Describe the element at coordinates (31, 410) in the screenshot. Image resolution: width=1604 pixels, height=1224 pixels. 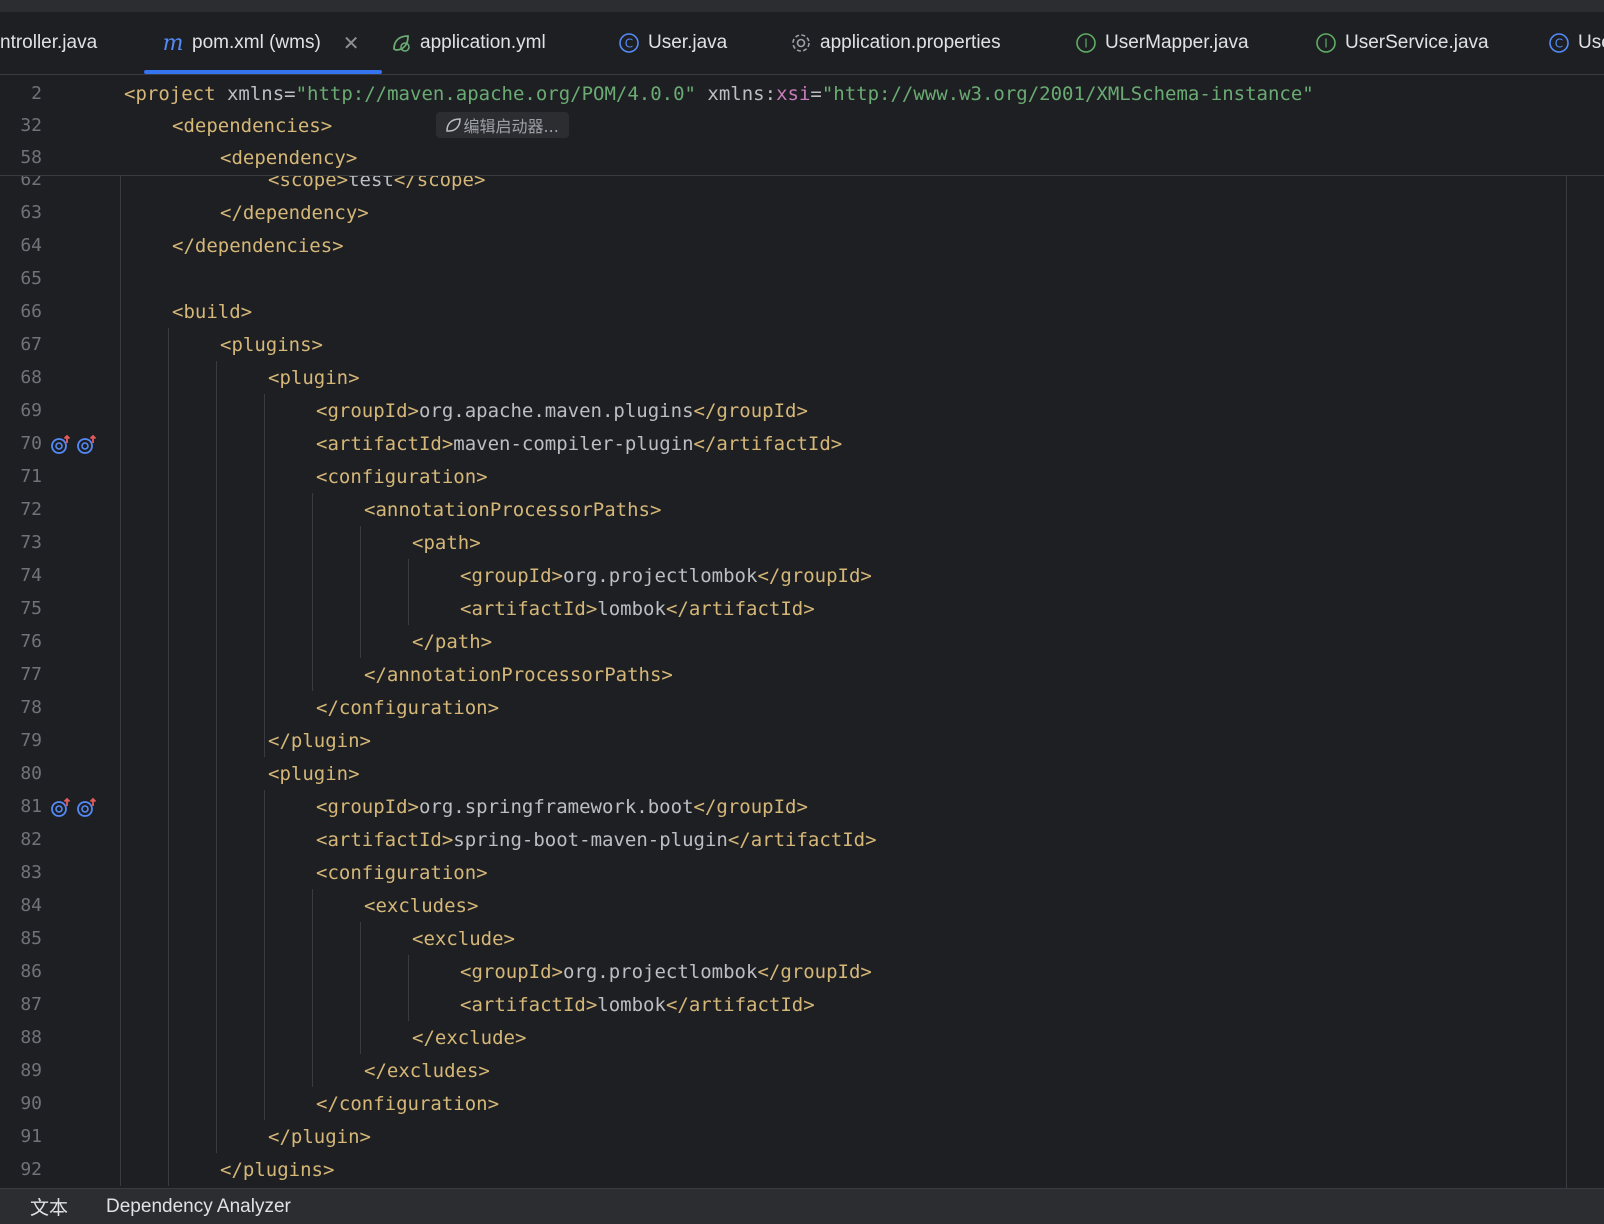
I see `line-number: 69` at that location.